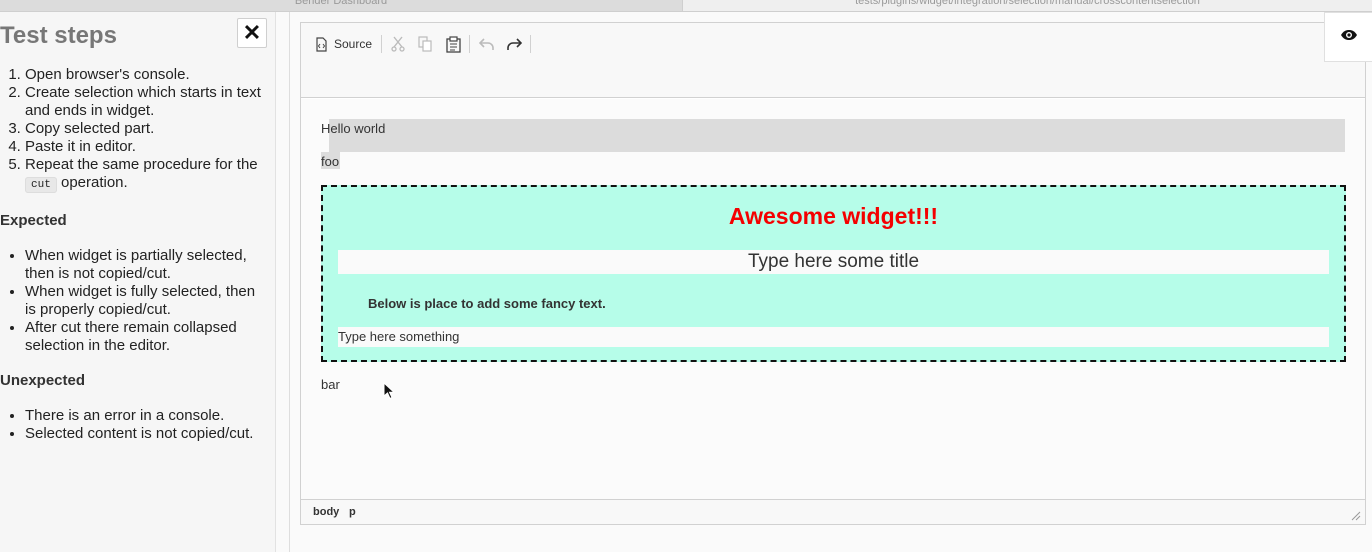  I want to click on preview-toggle-button, so click(1348, 37).